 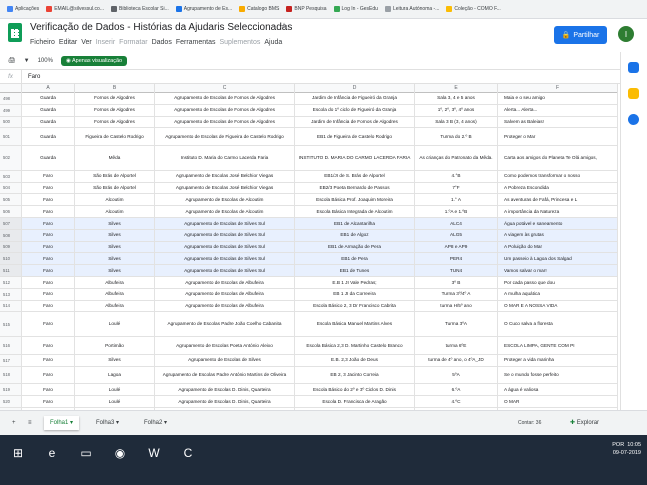 I want to click on cell-F: A mulha aquática, so click(x=558, y=294).